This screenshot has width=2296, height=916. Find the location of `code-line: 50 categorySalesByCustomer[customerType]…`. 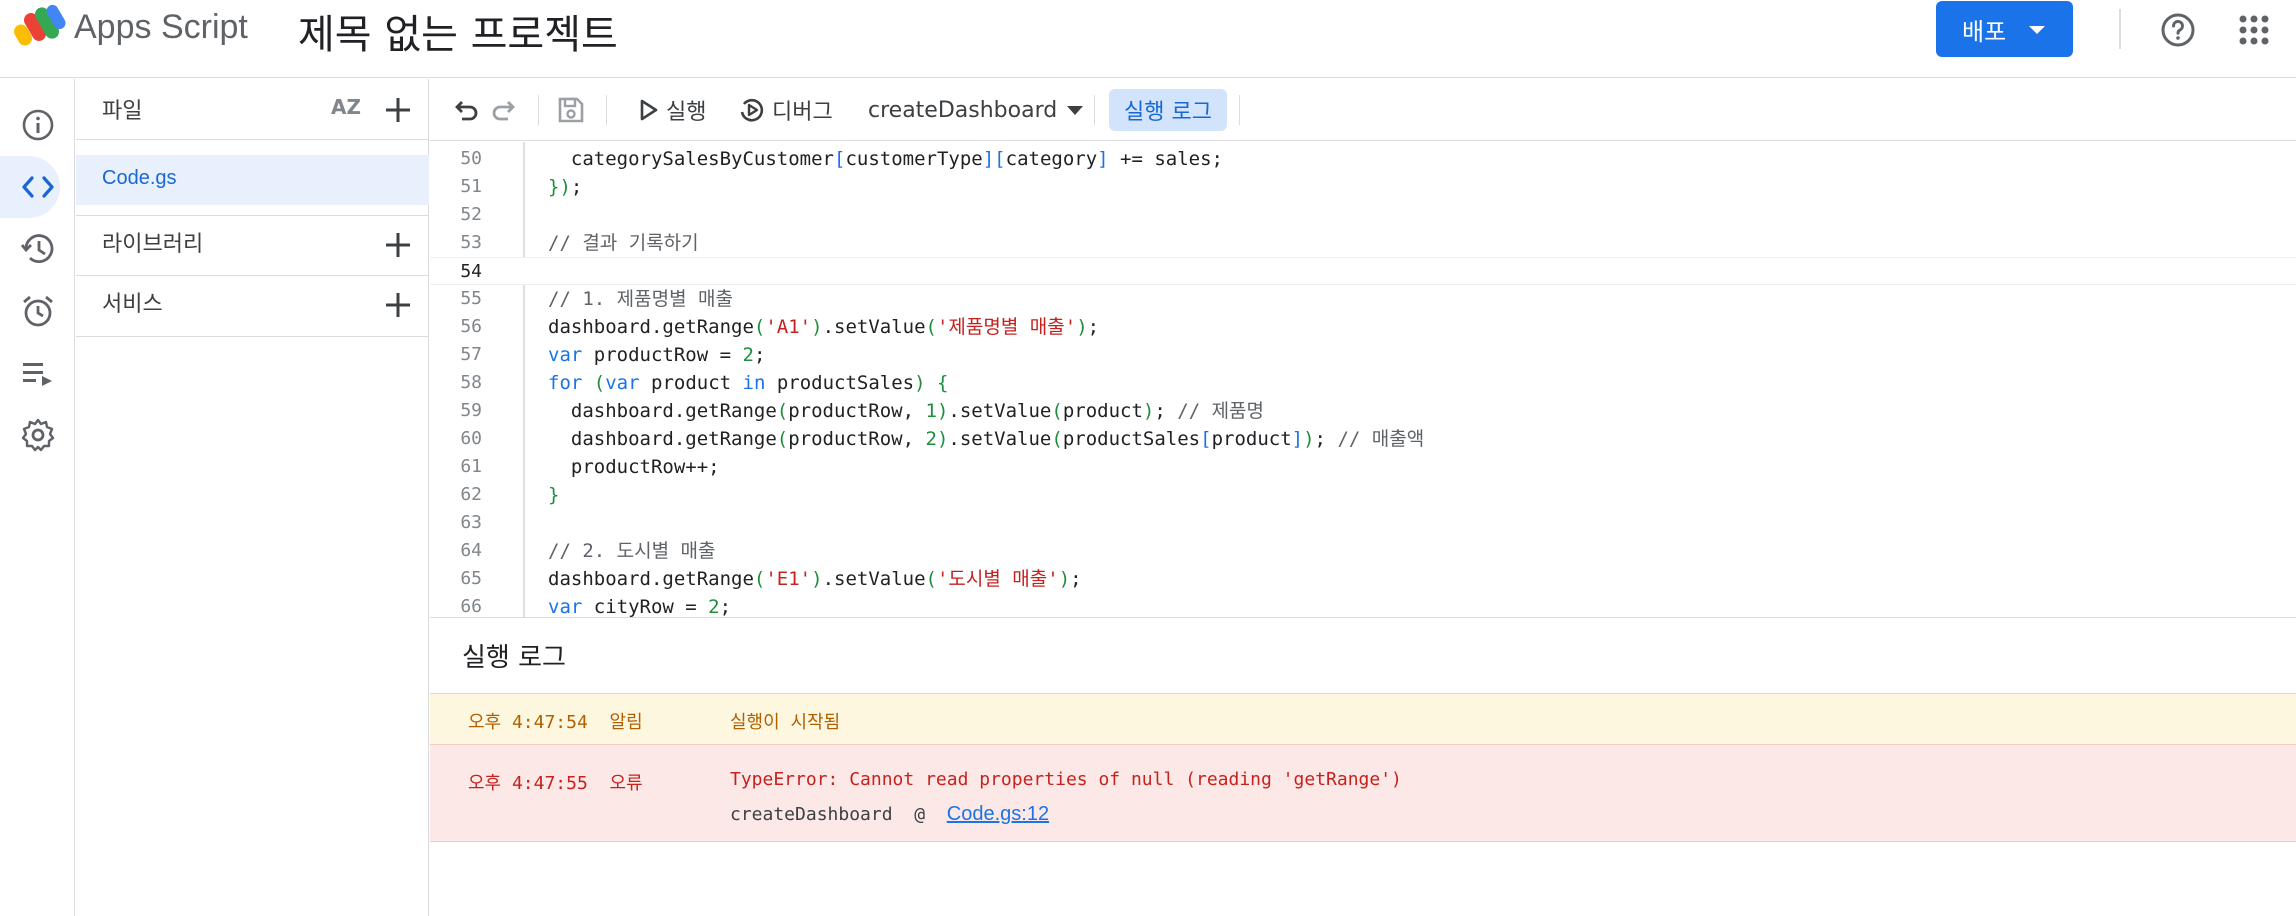

code-line: 50 categorySalesByCustomer[customerType]… is located at coordinates (1363, 159).